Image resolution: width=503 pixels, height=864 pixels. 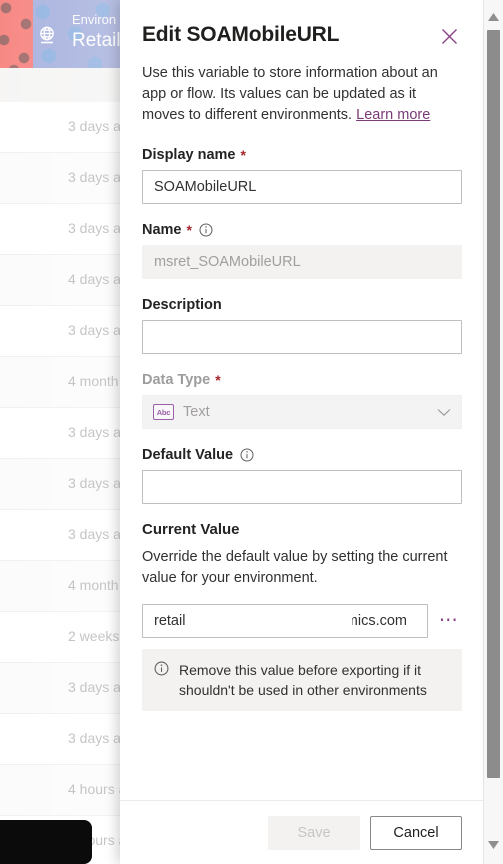 What do you see at coordinates (302, 412) in the screenshot?
I see `data-type-select: Abc Text` at bounding box center [302, 412].